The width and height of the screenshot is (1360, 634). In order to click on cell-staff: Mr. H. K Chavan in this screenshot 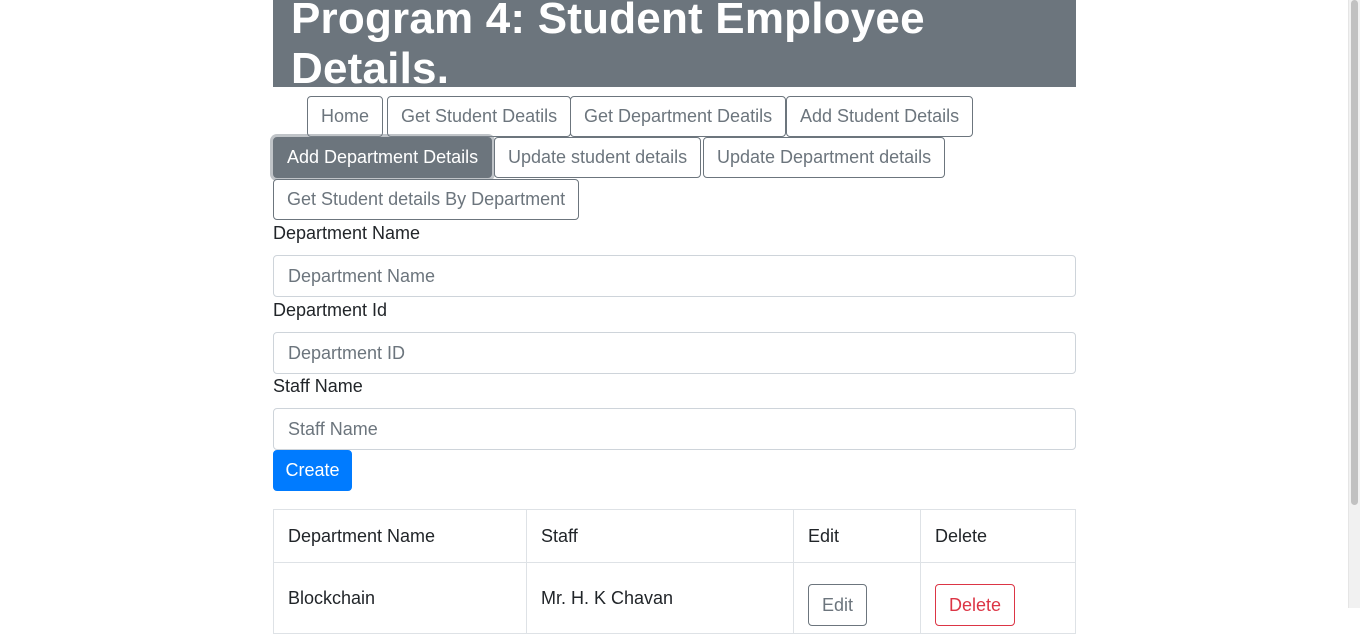, I will do `click(660, 598)`.